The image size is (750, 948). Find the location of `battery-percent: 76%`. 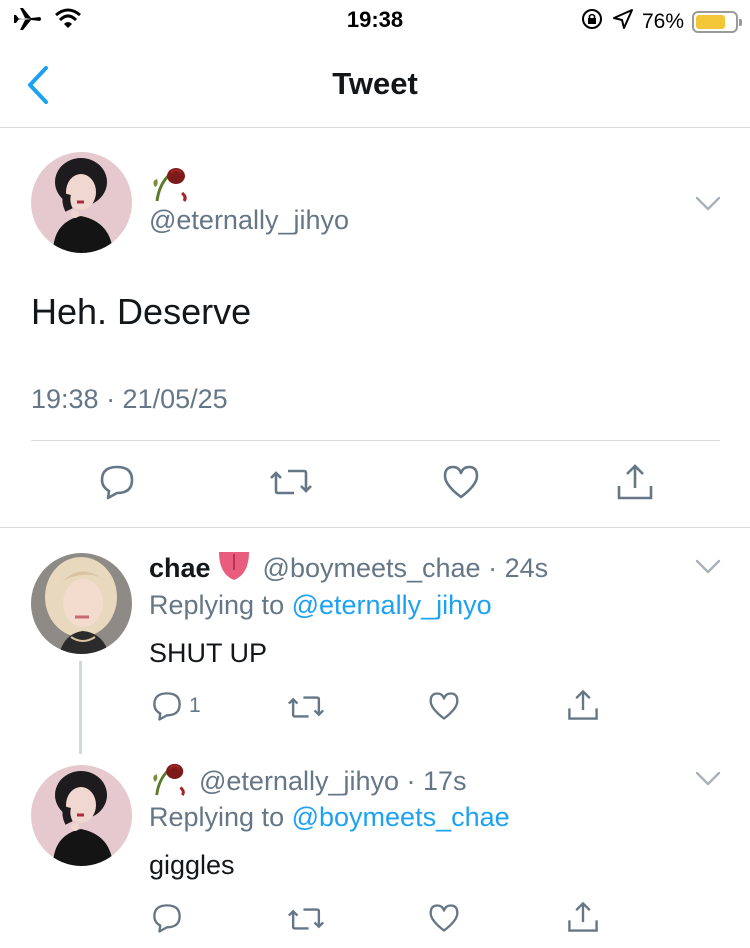

battery-percent: 76% is located at coordinates (662, 21).